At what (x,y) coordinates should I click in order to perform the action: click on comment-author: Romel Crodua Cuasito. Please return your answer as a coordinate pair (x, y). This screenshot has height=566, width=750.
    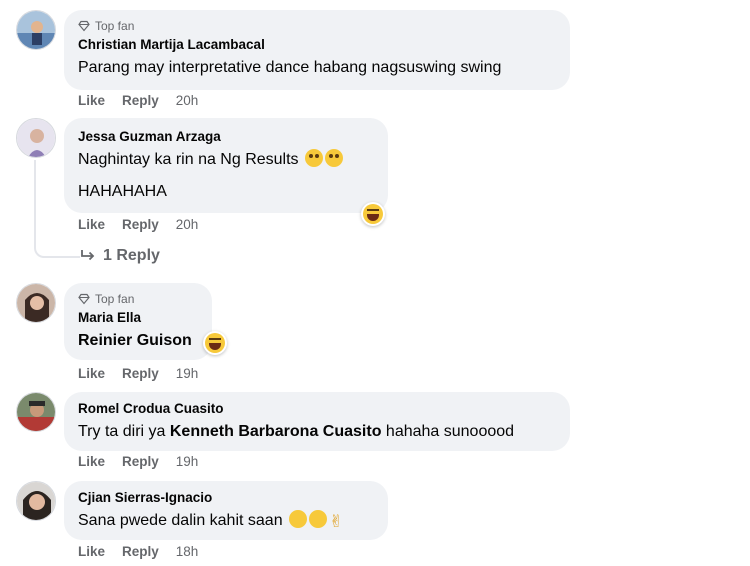
    Looking at the image, I should click on (317, 409).